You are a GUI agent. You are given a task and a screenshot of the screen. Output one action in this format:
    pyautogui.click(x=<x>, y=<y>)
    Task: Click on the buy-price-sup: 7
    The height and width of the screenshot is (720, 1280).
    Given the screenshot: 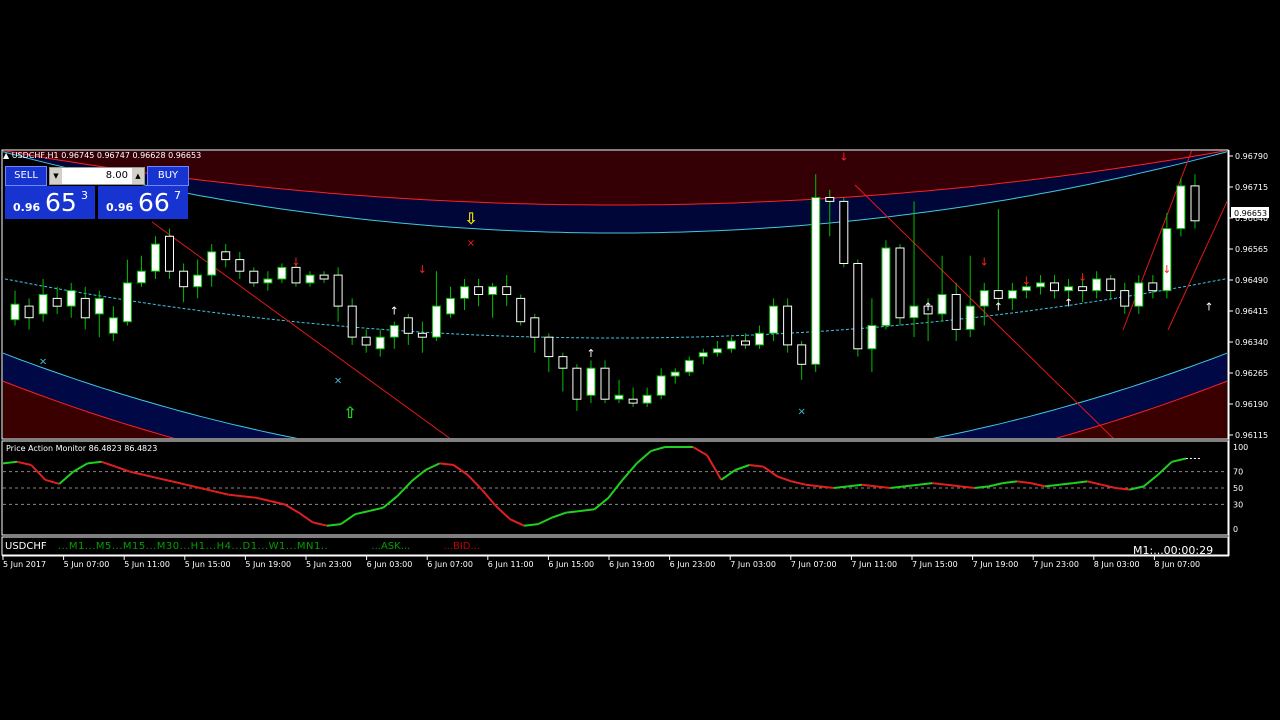 What is the action you would take?
    pyautogui.click(x=177, y=195)
    